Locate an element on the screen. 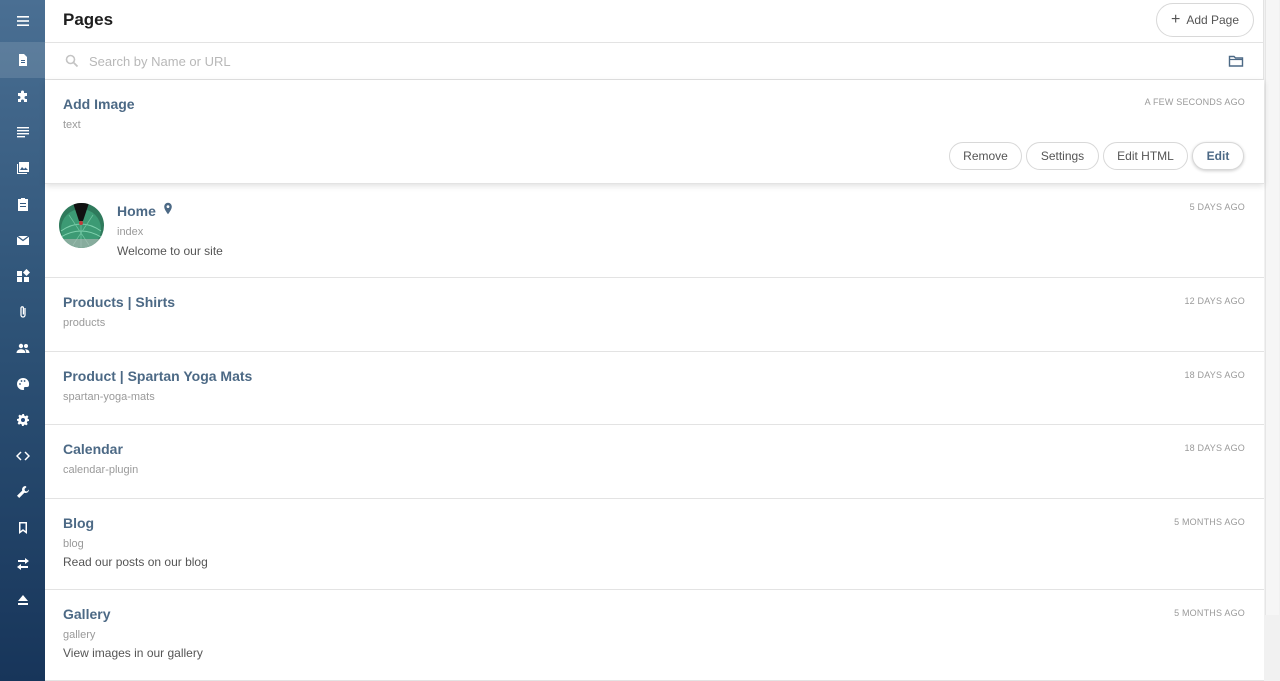 The height and width of the screenshot is (681, 1280). attachment-icon is located at coordinates (22, 312).